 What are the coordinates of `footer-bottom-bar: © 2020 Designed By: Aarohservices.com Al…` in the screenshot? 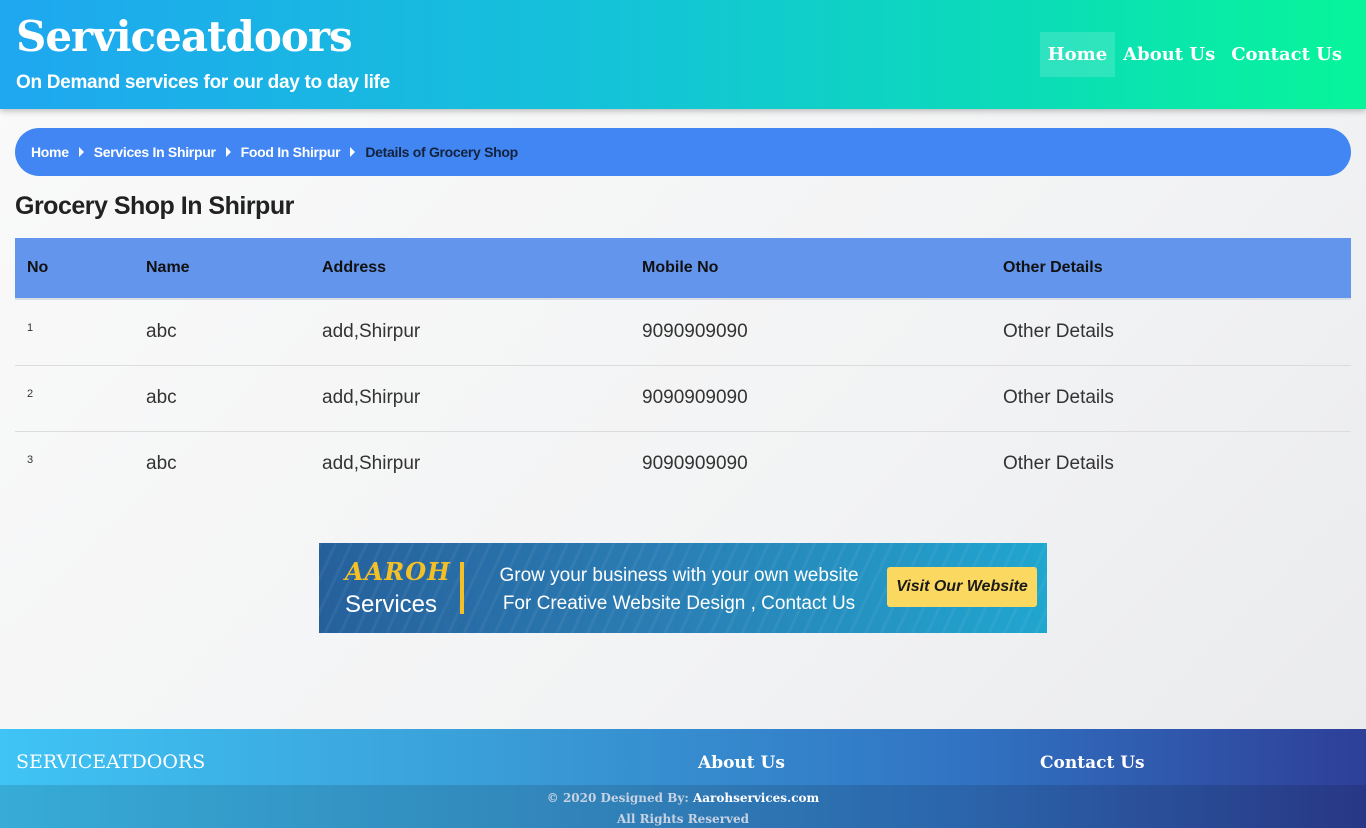 It's located at (683, 806).